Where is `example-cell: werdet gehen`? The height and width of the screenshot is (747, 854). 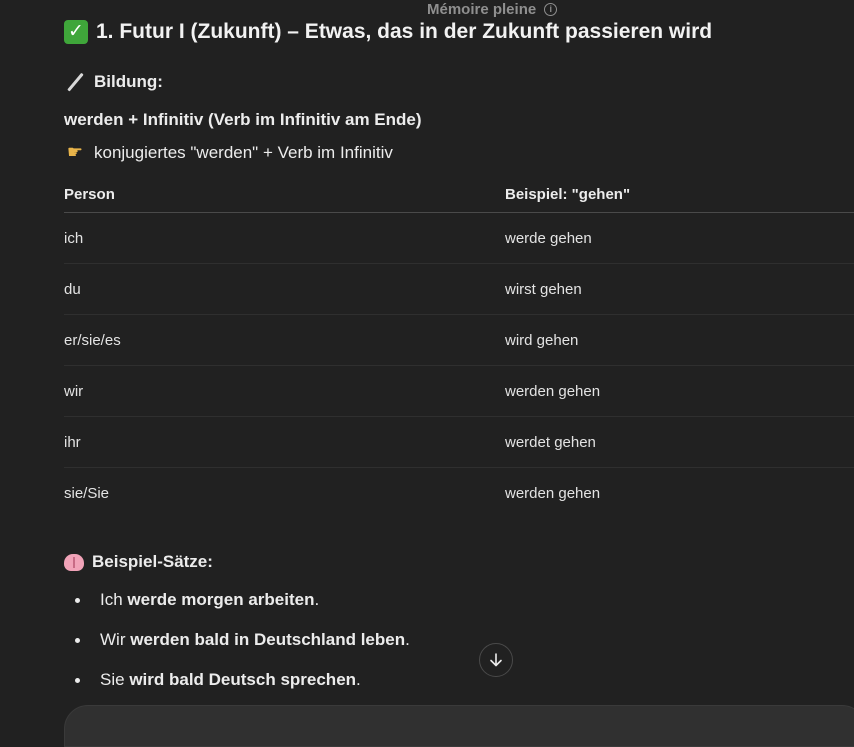 example-cell: werdet gehen is located at coordinates (679, 442).